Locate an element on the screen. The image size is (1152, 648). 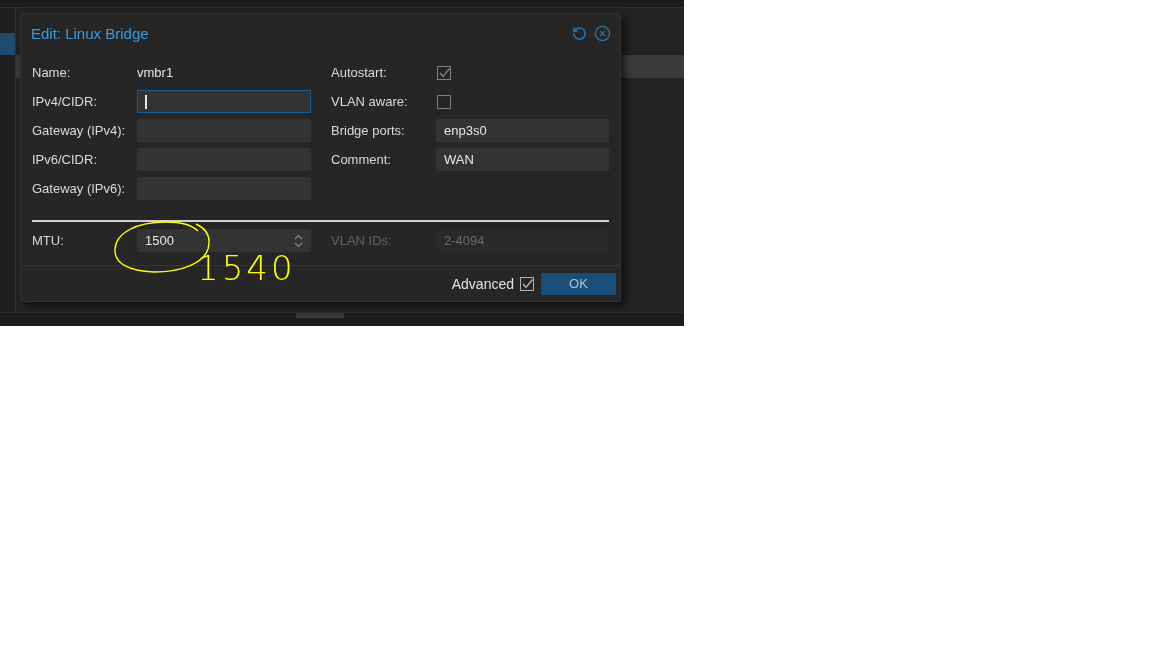
input-field is located at coordinates (224, 101).